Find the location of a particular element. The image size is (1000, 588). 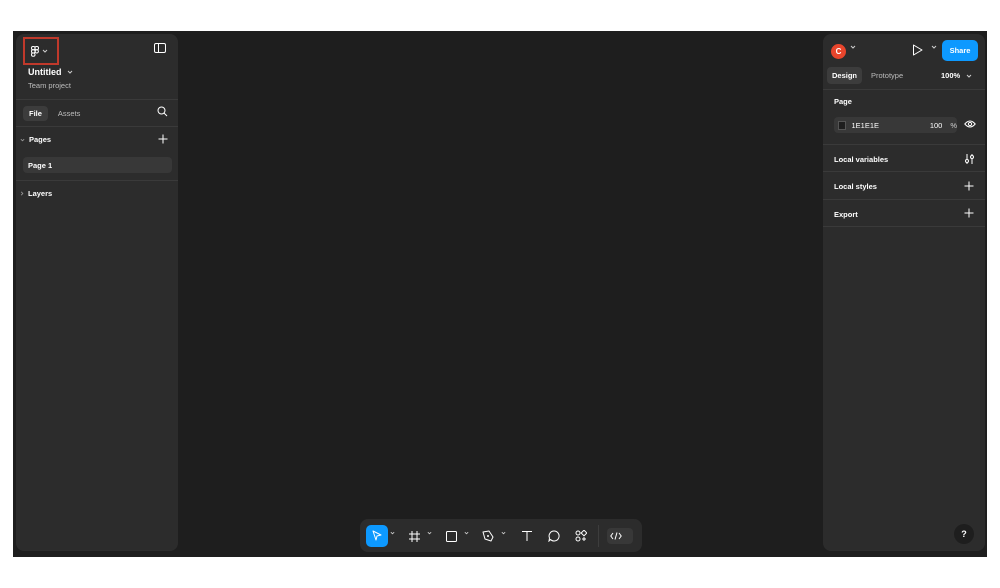

export-label: Export is located at coordinates (846, 214).